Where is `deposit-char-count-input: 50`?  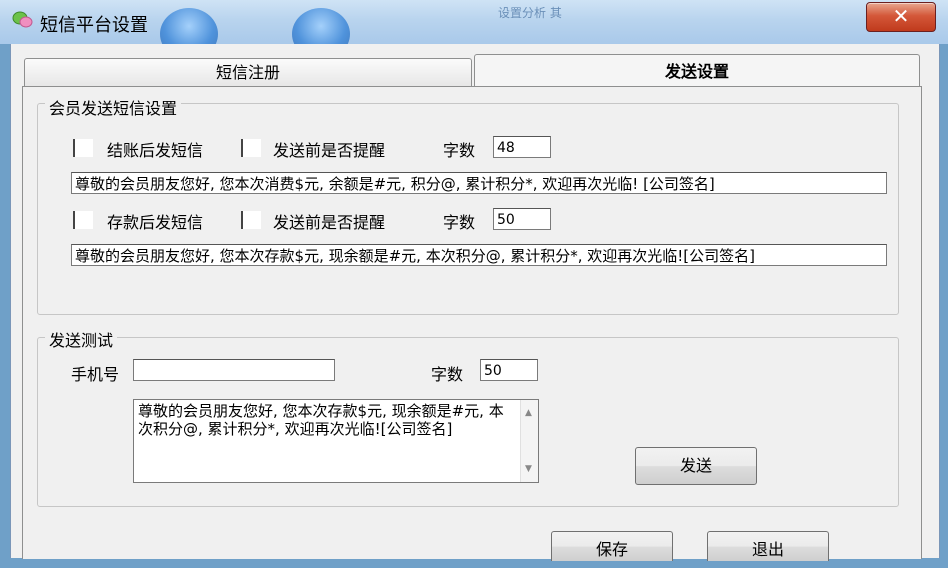 deposit-char-count-input: 50 is located at coordinates (522, 219).